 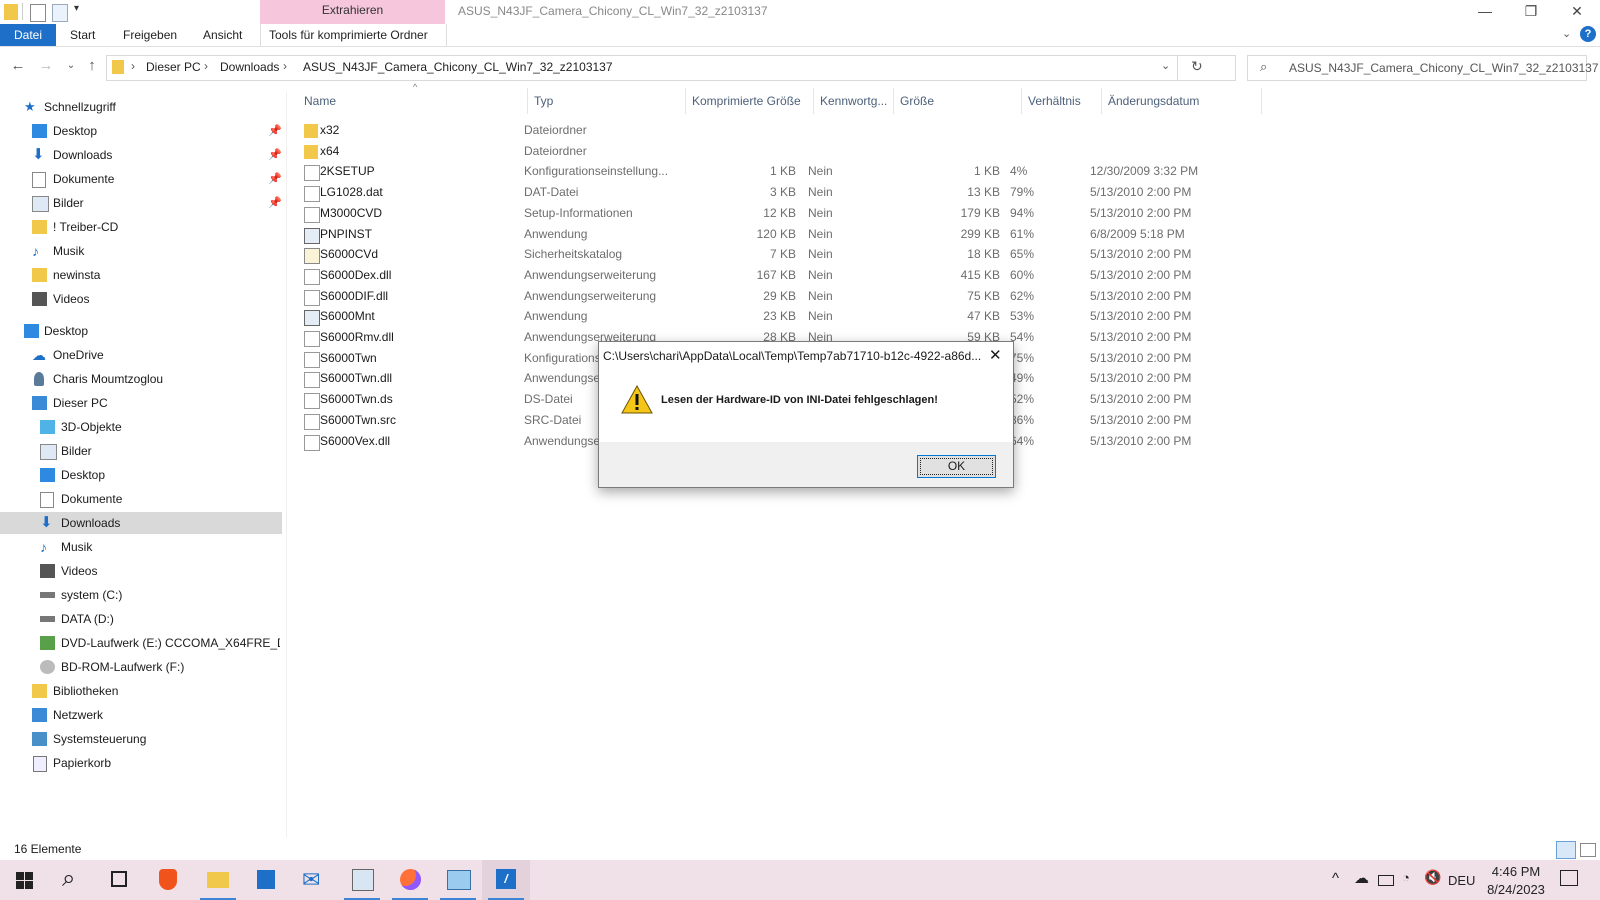 I want to click on column-header-groesse: Größe, so click(x=958, y=101).